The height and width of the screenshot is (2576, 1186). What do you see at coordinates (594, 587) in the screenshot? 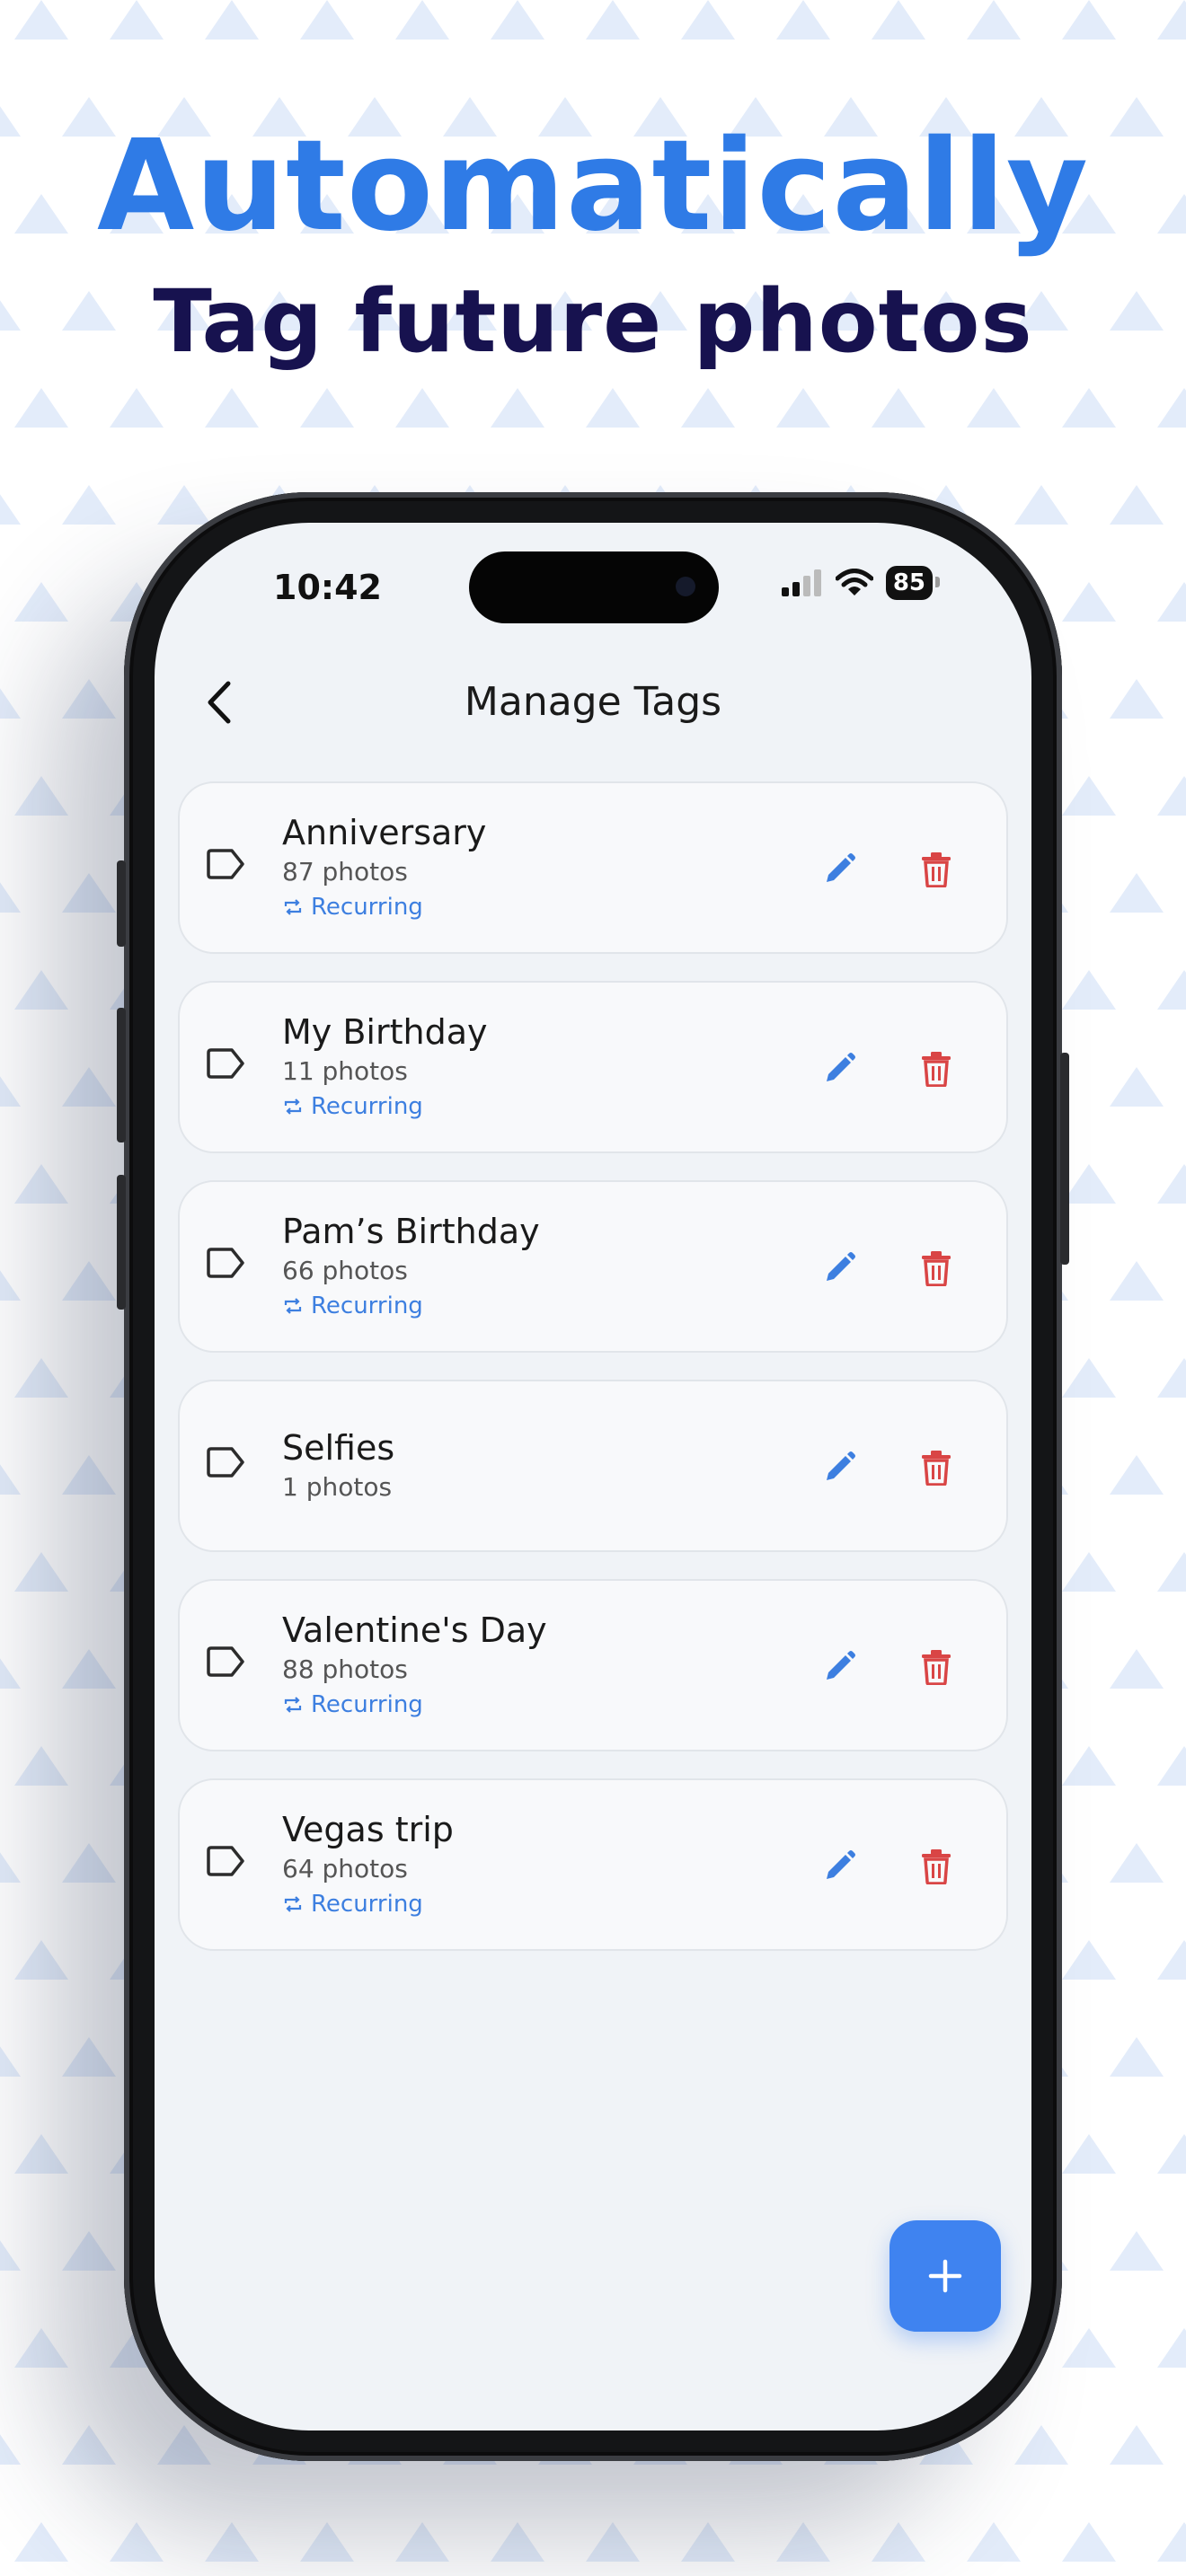
I see `dynamic-island` at bounding box center [594, 587].